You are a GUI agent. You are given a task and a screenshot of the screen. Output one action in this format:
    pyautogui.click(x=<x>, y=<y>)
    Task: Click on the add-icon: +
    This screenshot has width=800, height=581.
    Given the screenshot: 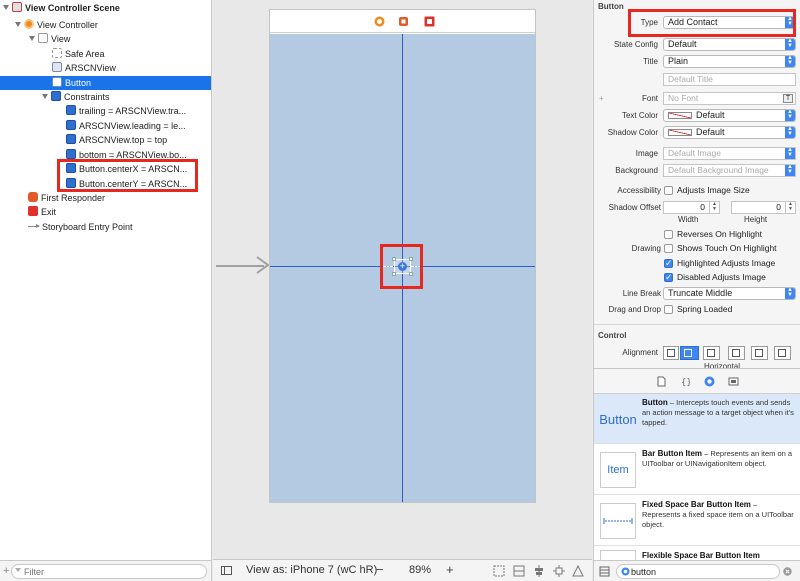 What is the action you would take?
    pyautogui.click(x=6, y=571)
    